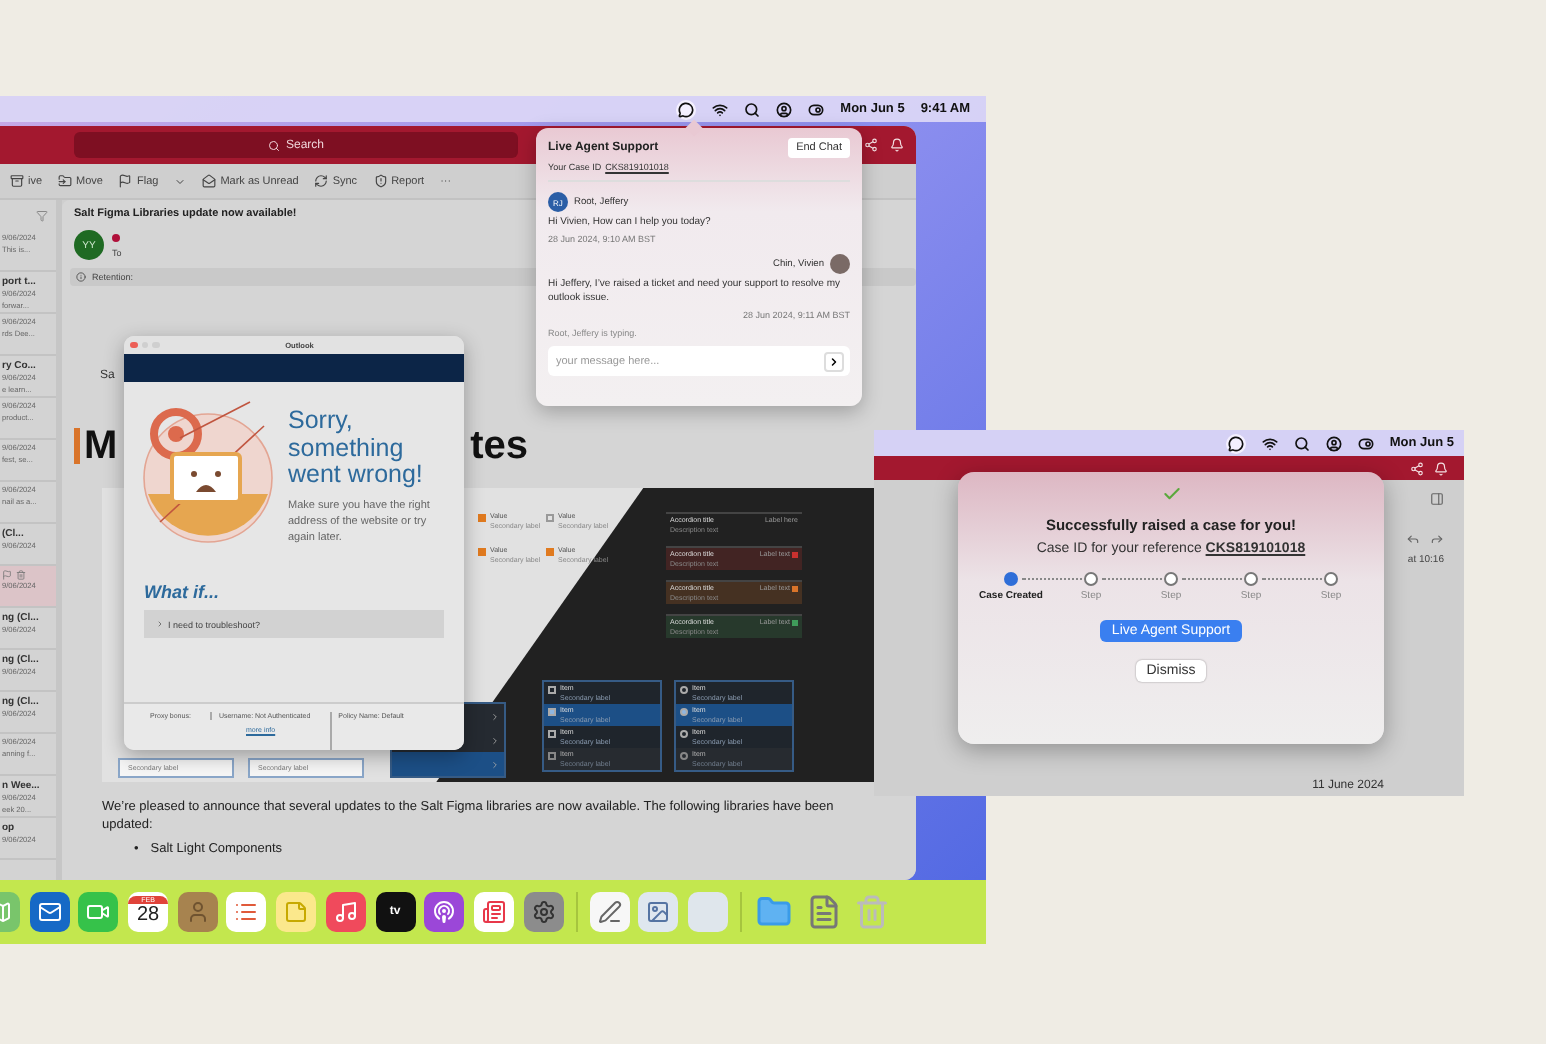 This screenshot has height=1044, width=1546. Describe the element at coordinates (499, 446) in the screenshot. I see `email-heading-end: tes` at that location.